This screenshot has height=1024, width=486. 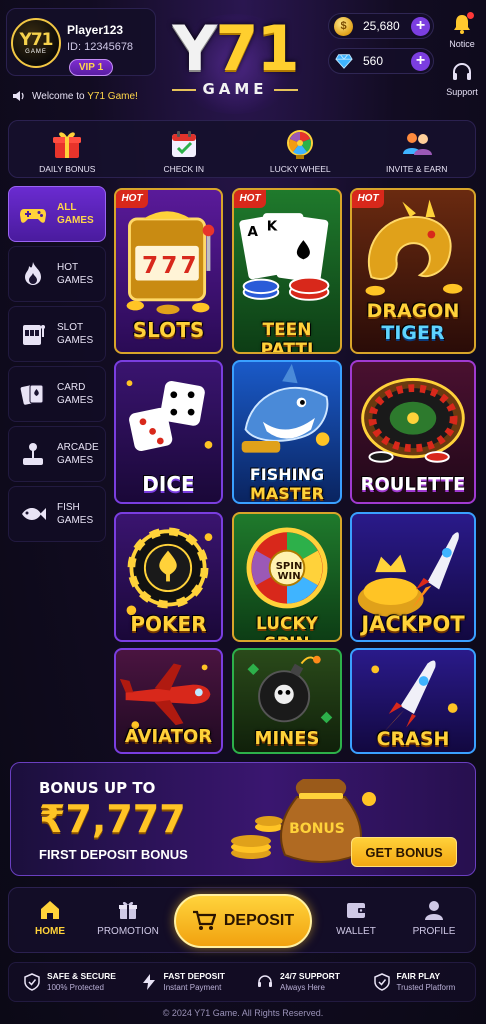 I want to click on slot-machine-icon, so click(x=34, y=335).